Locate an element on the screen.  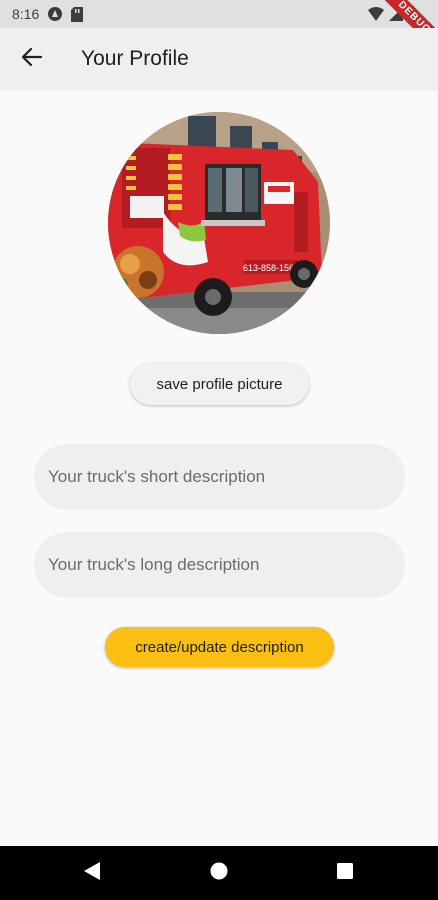
nav-home-button is located at coordinates (219, 873).